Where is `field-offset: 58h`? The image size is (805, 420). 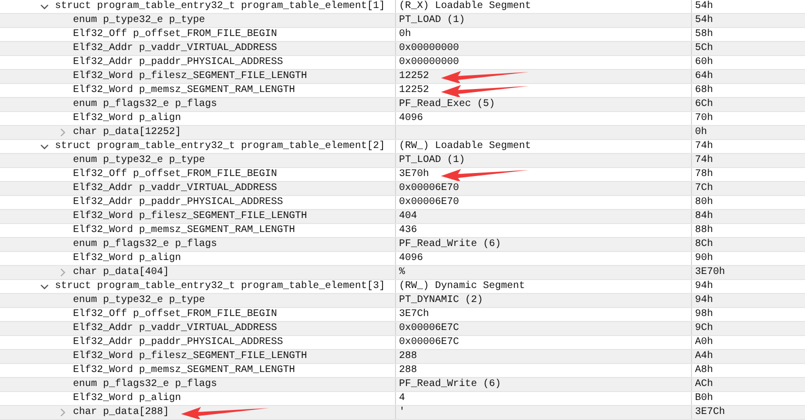
field-offset: 58h is located at coordinates (704, 35).